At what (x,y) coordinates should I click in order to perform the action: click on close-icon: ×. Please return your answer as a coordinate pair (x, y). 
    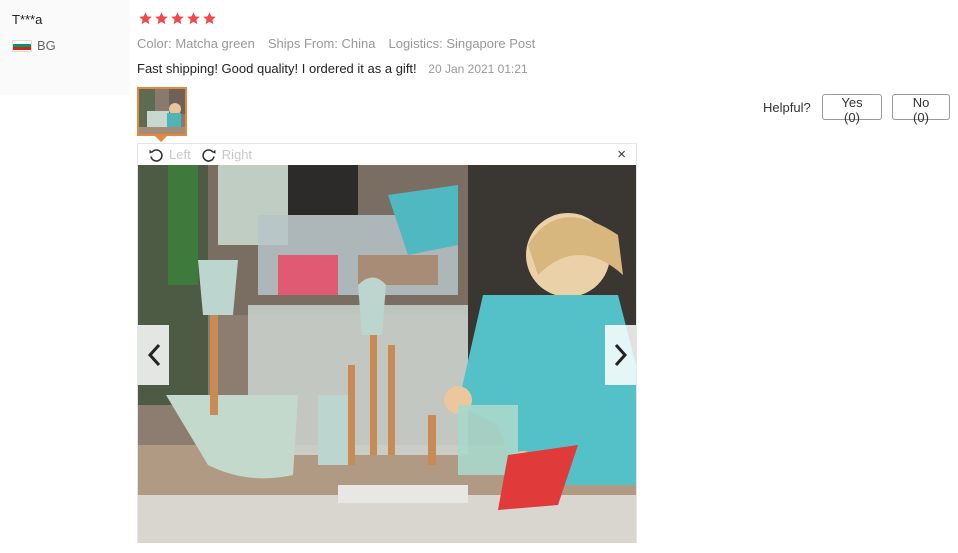
    Looking at the image, I should click on (621, 154).